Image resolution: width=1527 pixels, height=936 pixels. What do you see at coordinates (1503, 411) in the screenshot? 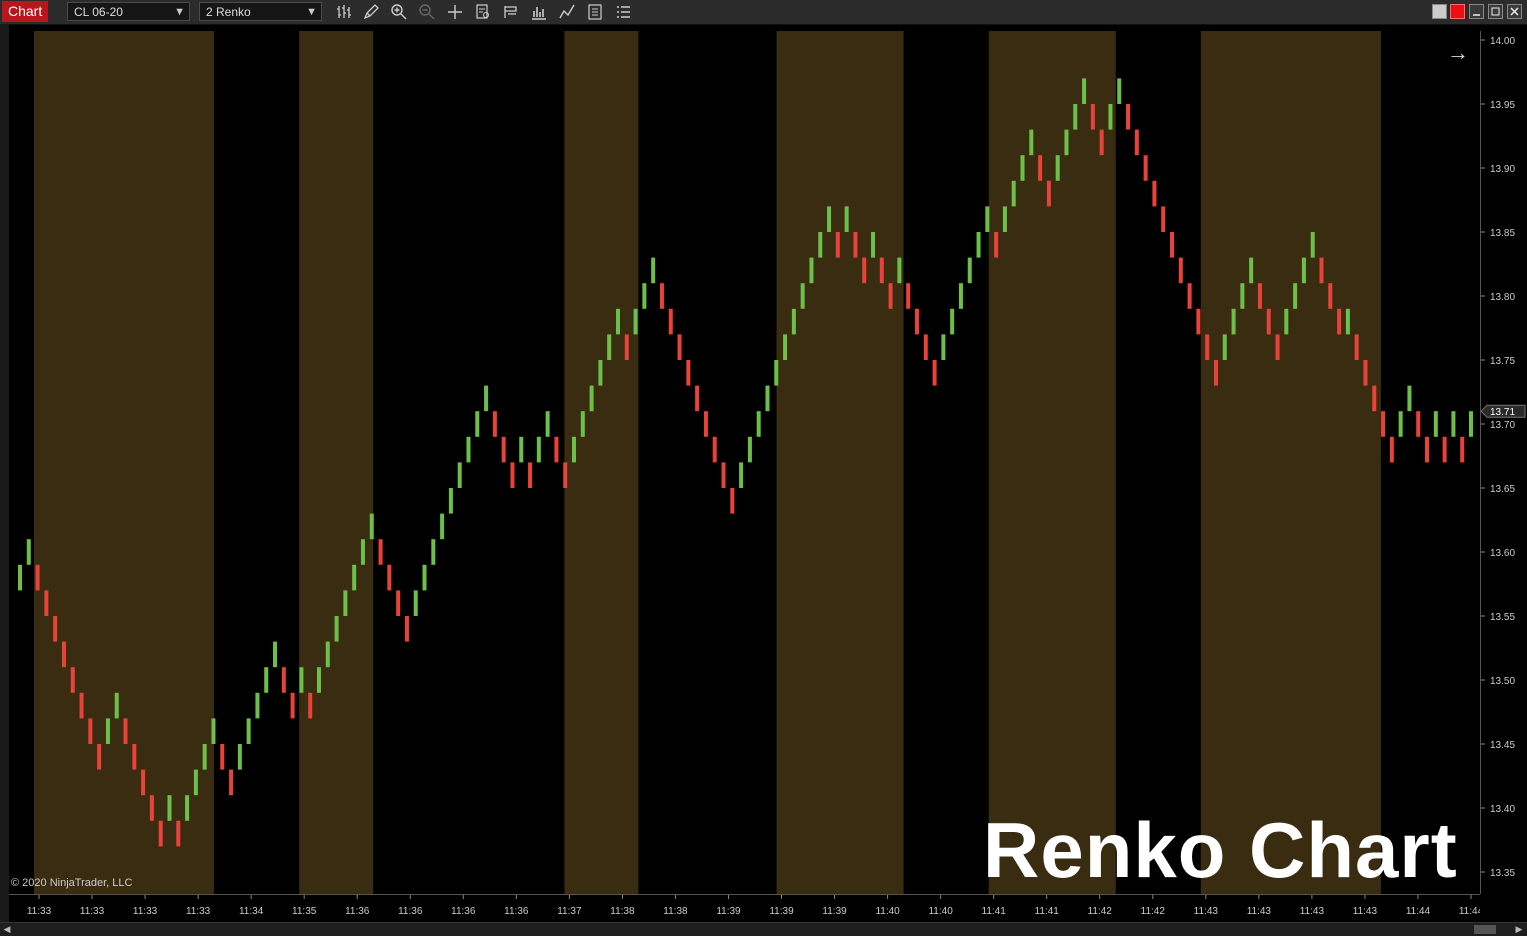
I see `current-price-marker: 13.71` at bounding box center [1503, 411].